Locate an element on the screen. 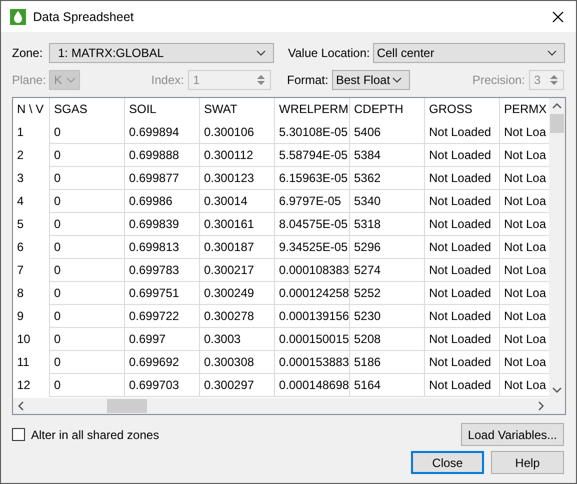  precision-label: Precision: is located at coordinates (498, 80).